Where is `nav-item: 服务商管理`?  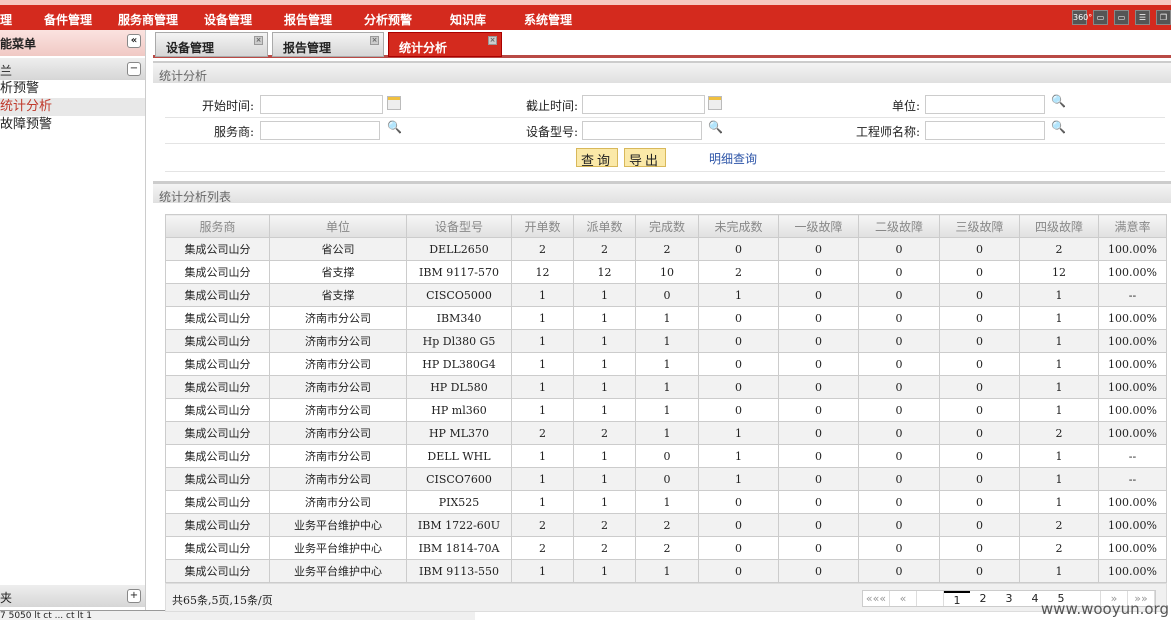 nav-item: 服务商管理 is located at coordinates (148, 19).